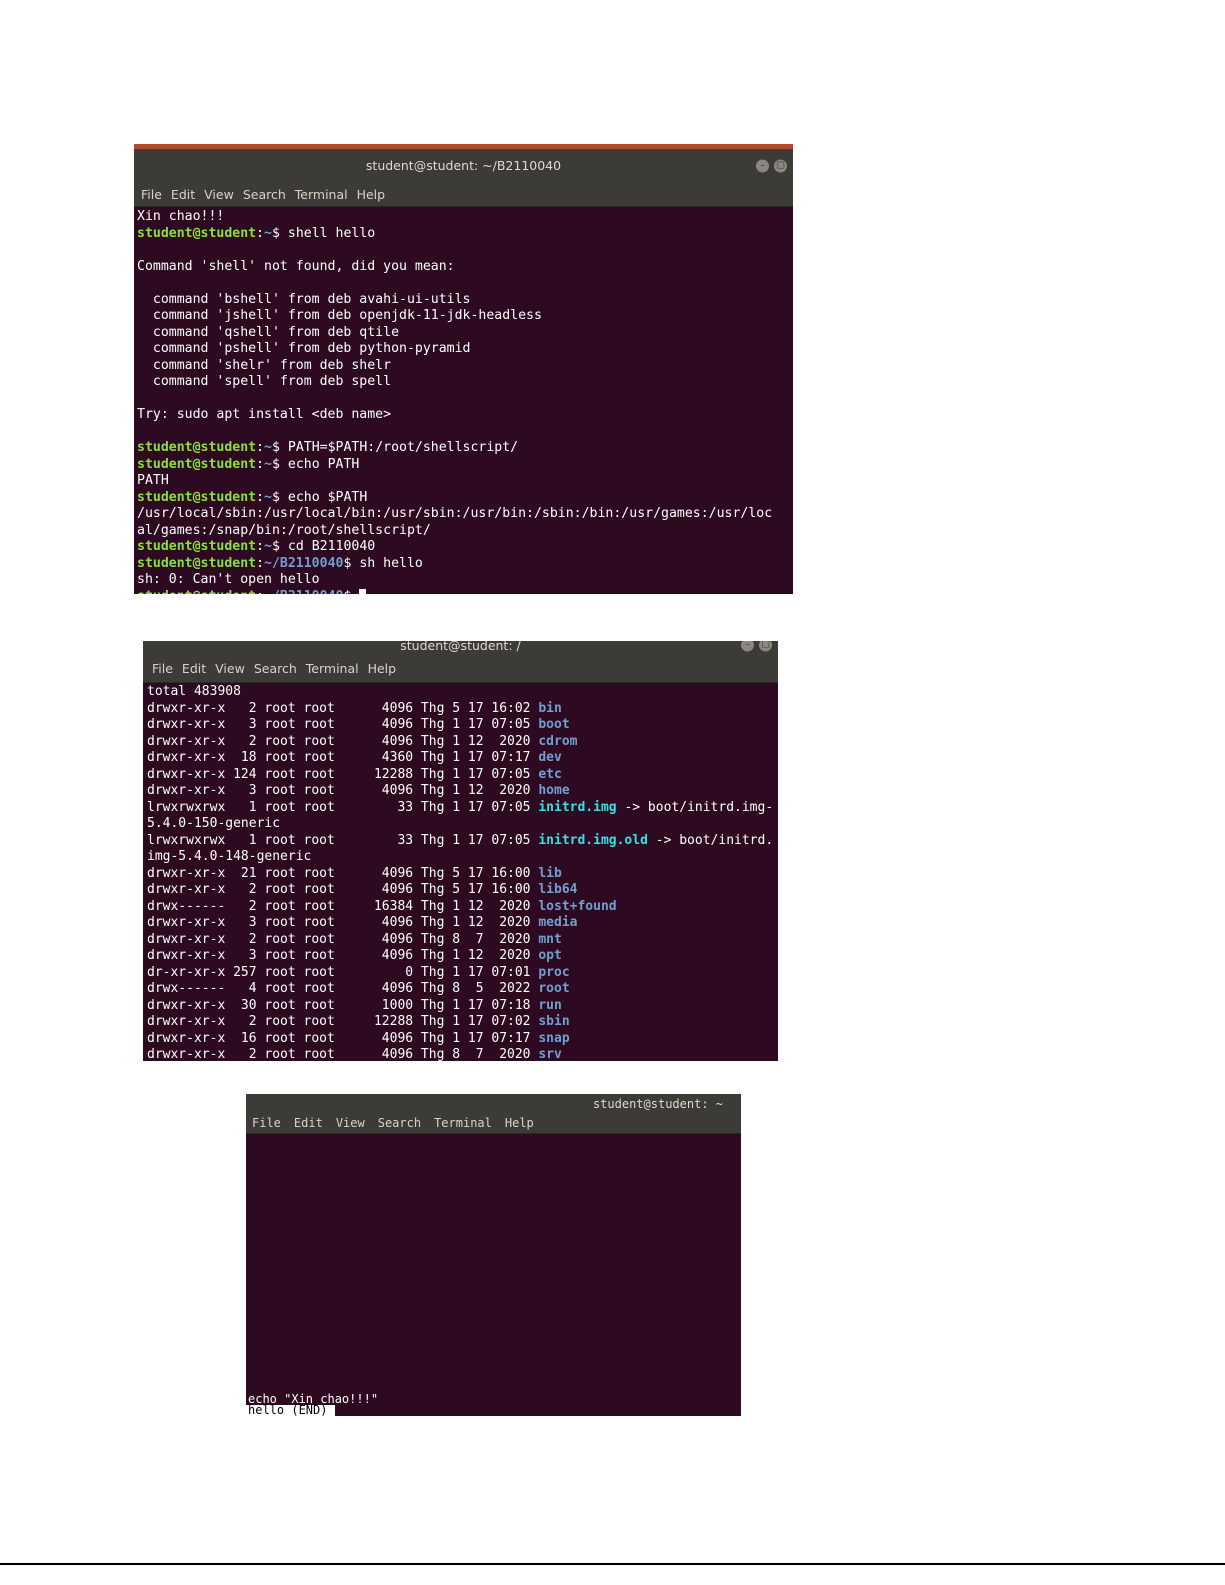 The height and width of the screenshot is (1585, 1225). I want to click on terminal-line: command 'qshell' from deb qtile, so click(465, 333).